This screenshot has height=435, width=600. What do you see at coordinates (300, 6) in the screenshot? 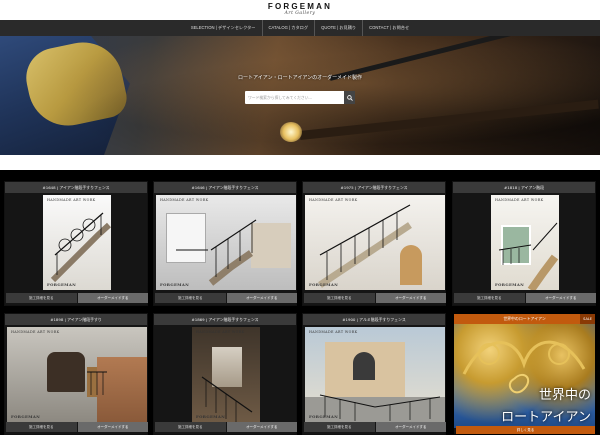
I see `logo-wordmark: FORGEMAN` at bounding box center [300, 6].